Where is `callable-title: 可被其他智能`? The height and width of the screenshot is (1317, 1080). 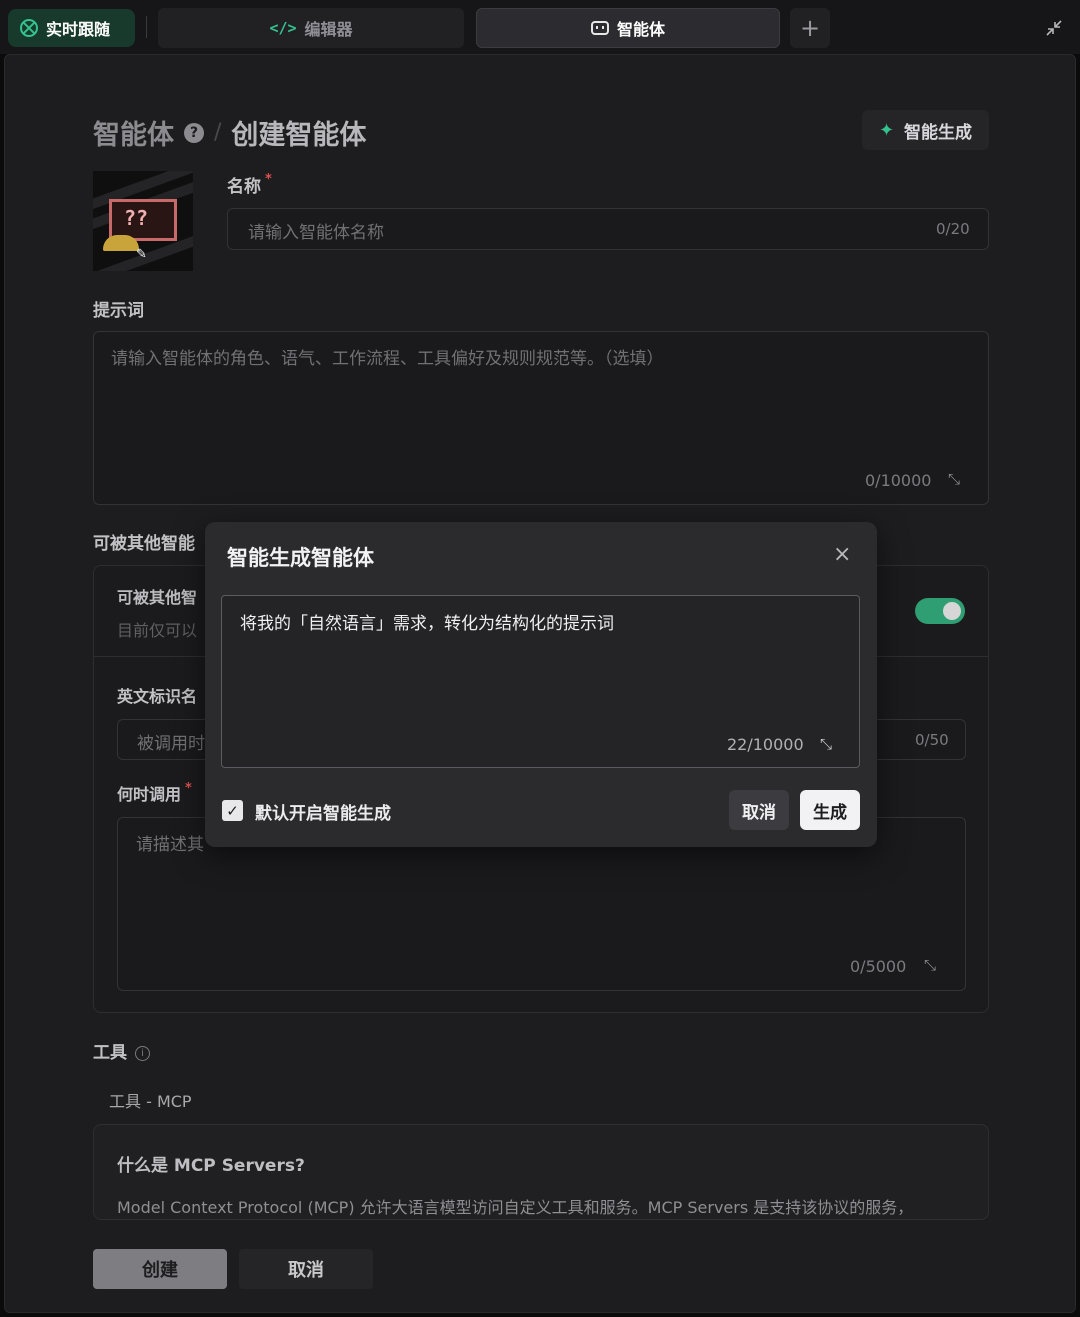 callable-title: 可被其他智能 is located at coordinates (144, 544).